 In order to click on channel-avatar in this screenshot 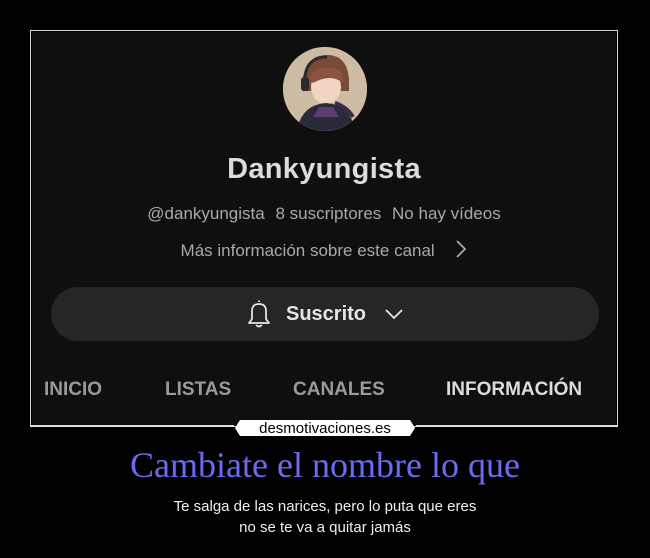, I will do `click(325, 89)`.